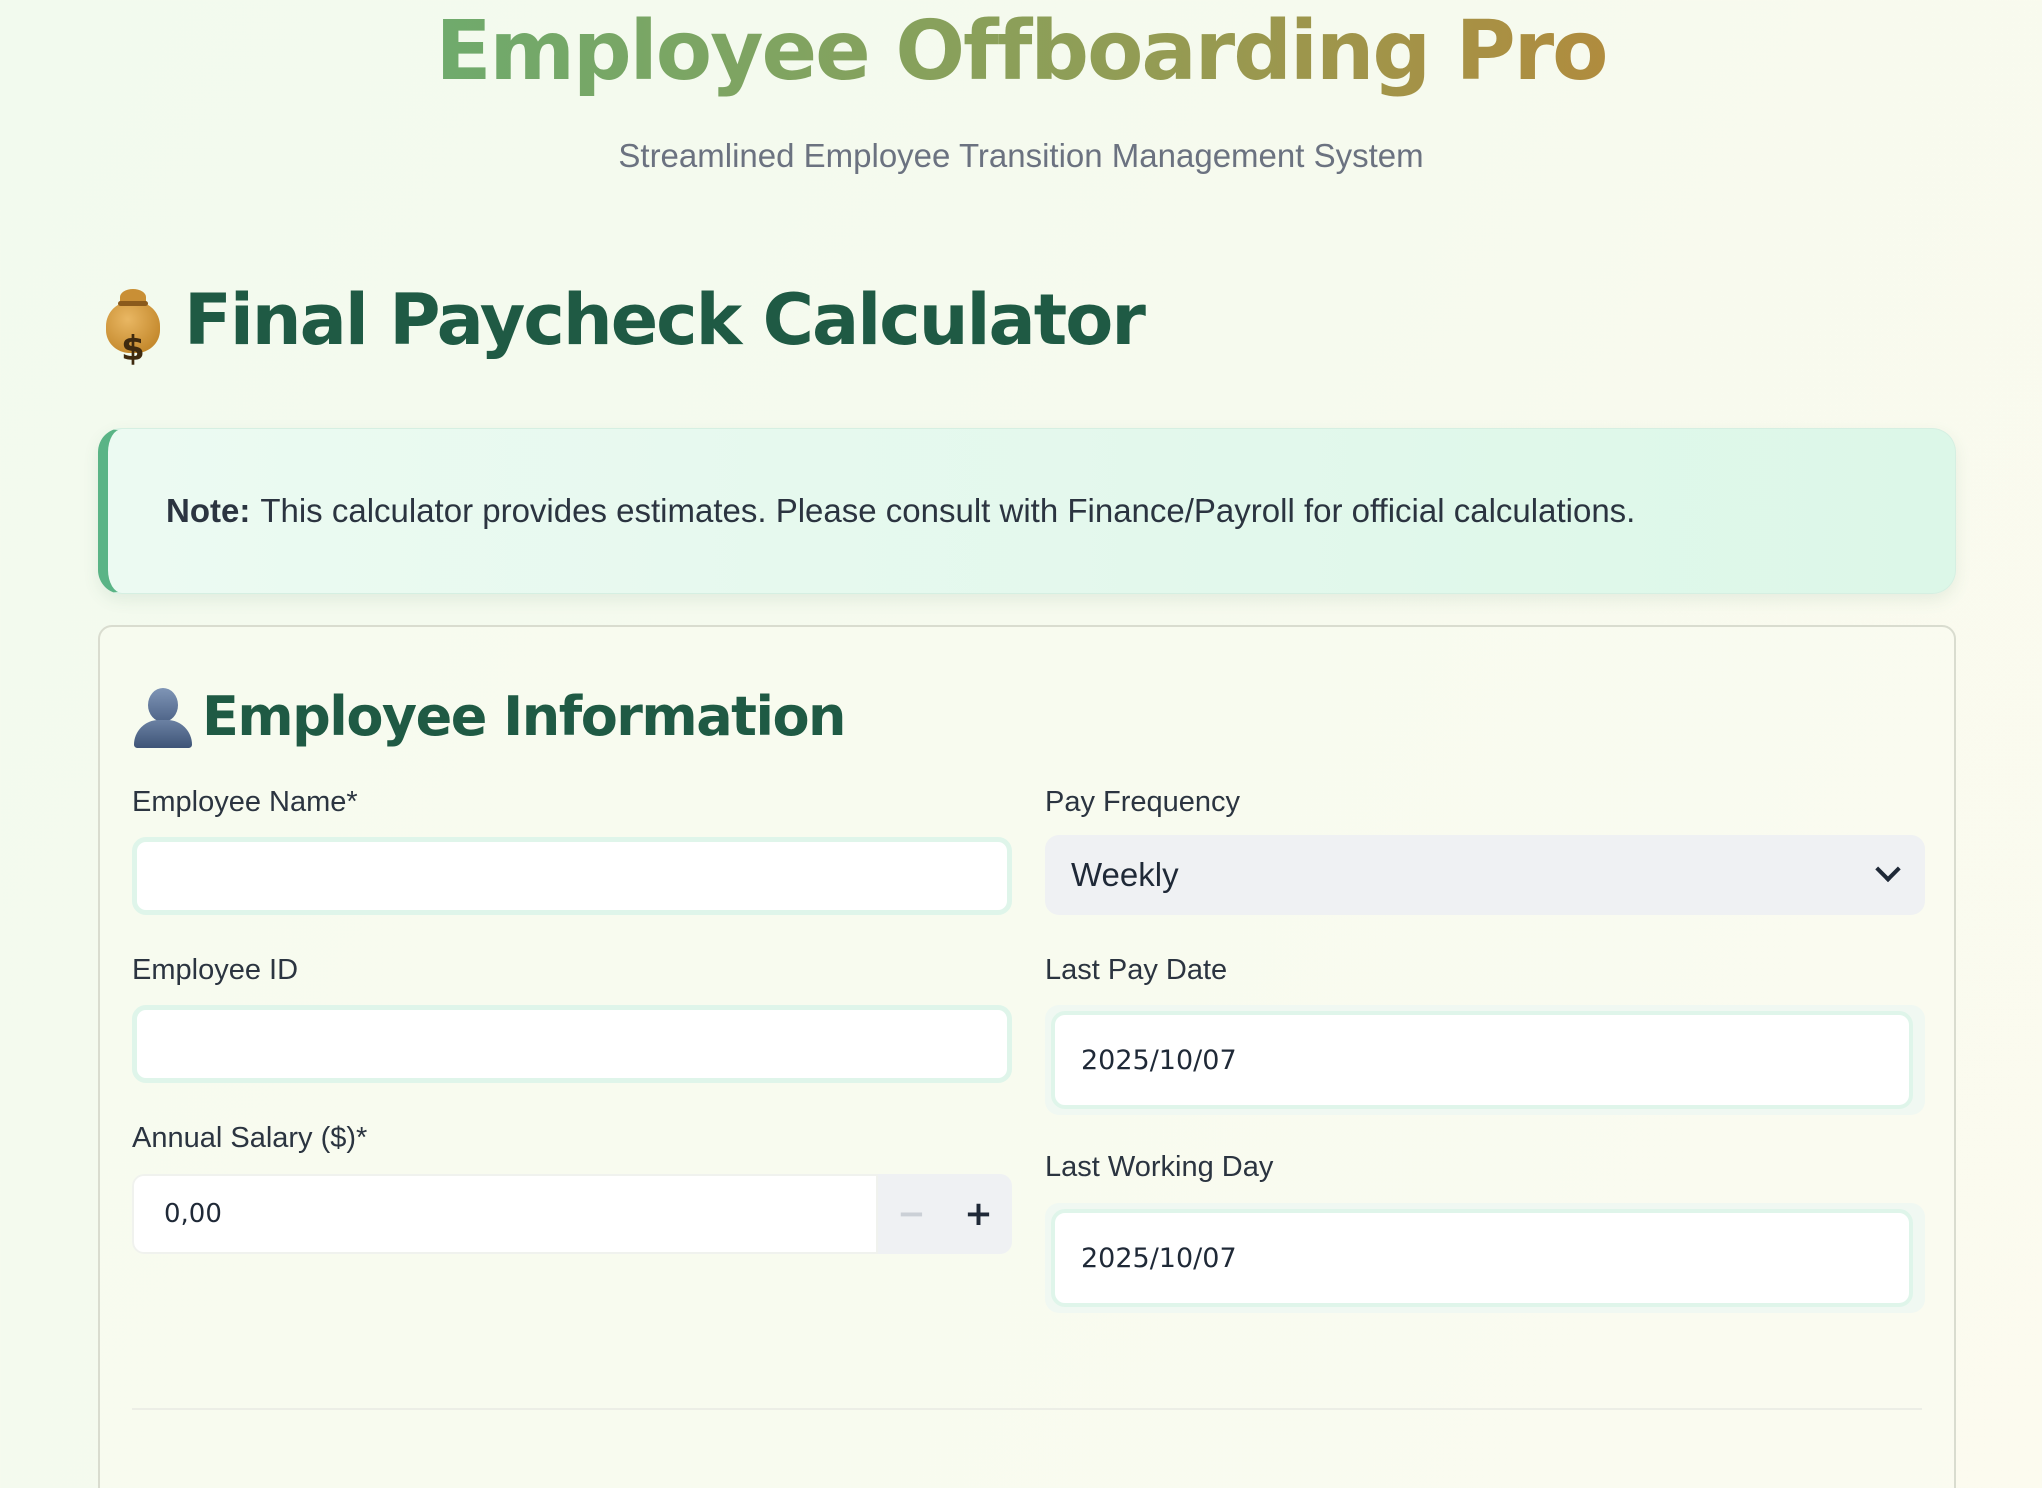  What do you see at coordinates (133, 328) in the screenshot?
I see `money-bag-icon: $` at bounding box center [133, 328].